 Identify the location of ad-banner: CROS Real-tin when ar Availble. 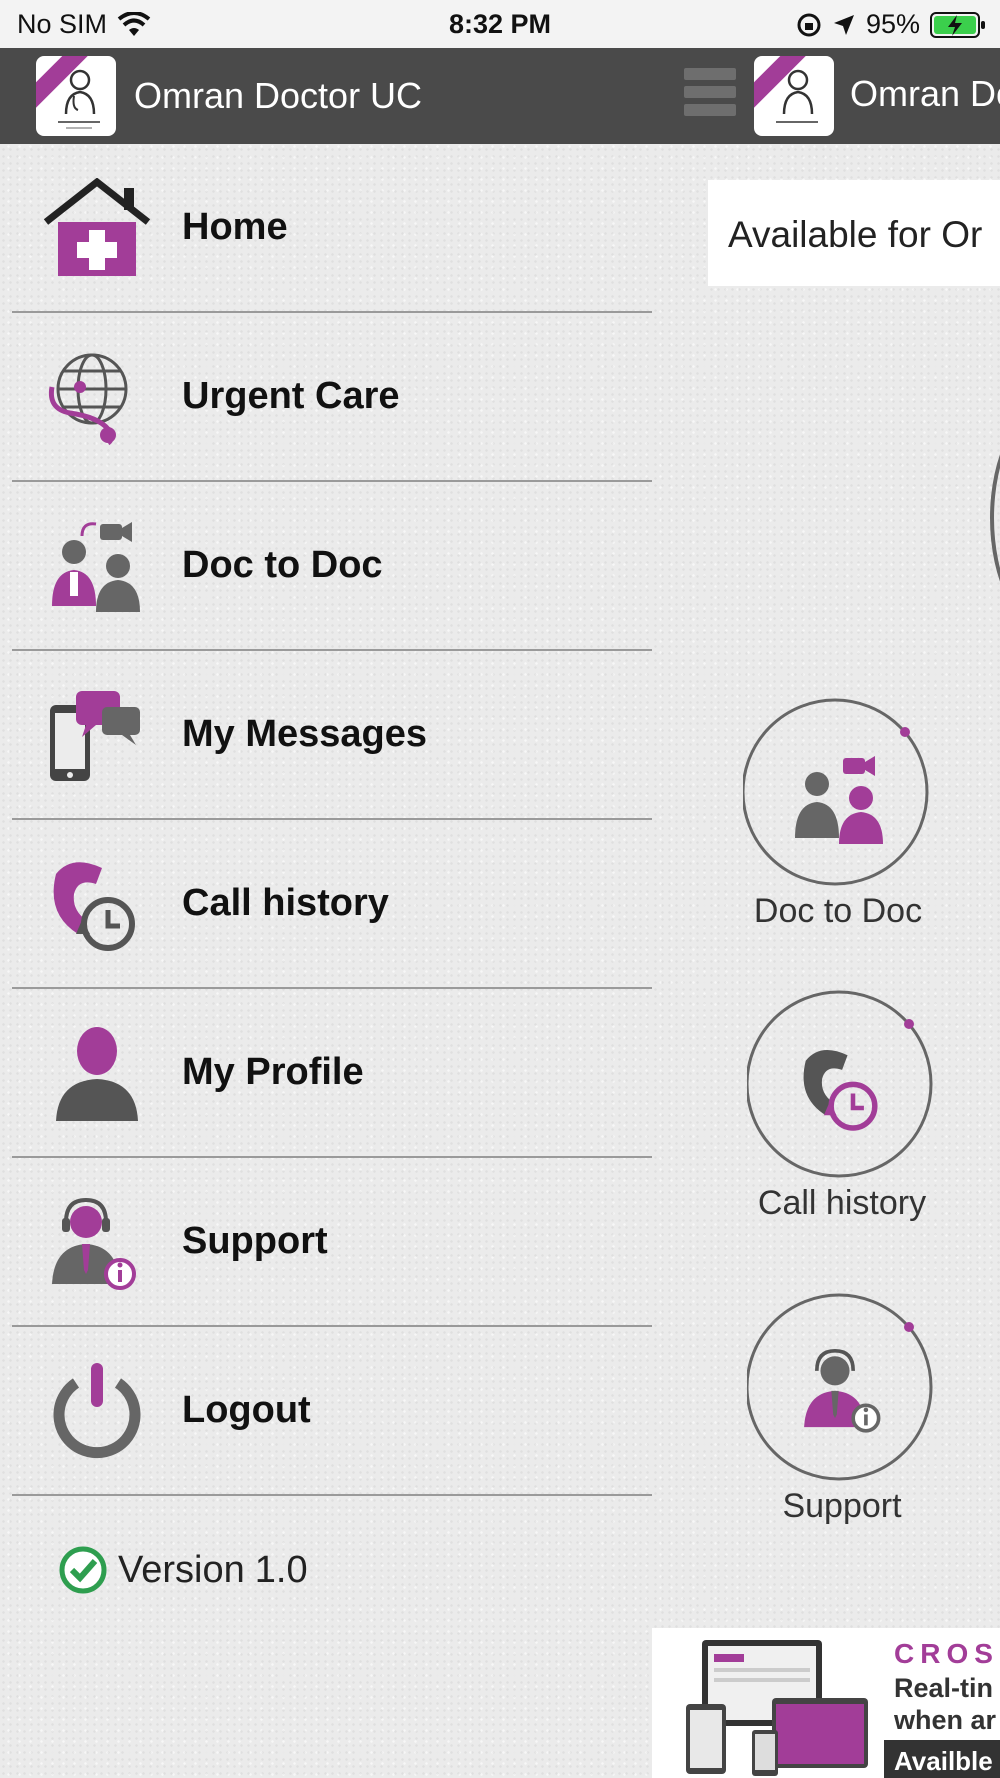
(826, 1703).